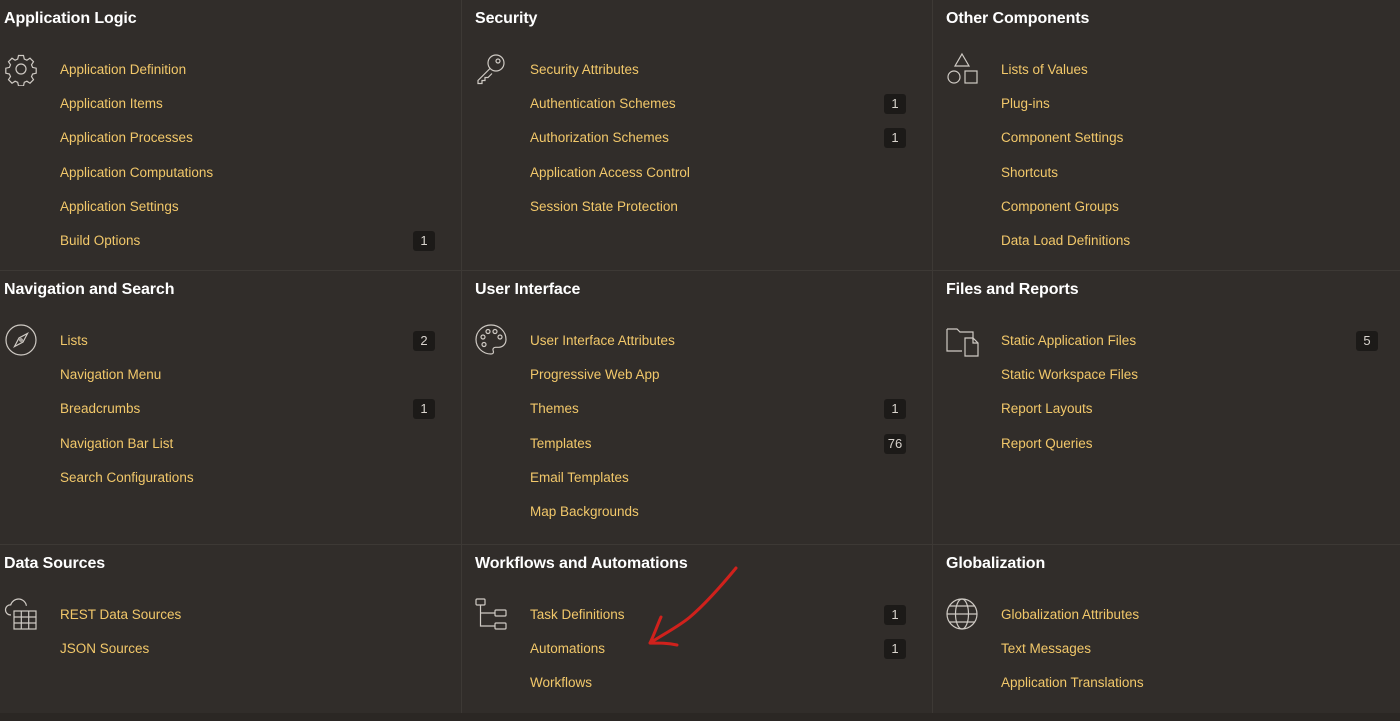  I want to click on link-component-groups: Component Groups, so click(1060, 206).